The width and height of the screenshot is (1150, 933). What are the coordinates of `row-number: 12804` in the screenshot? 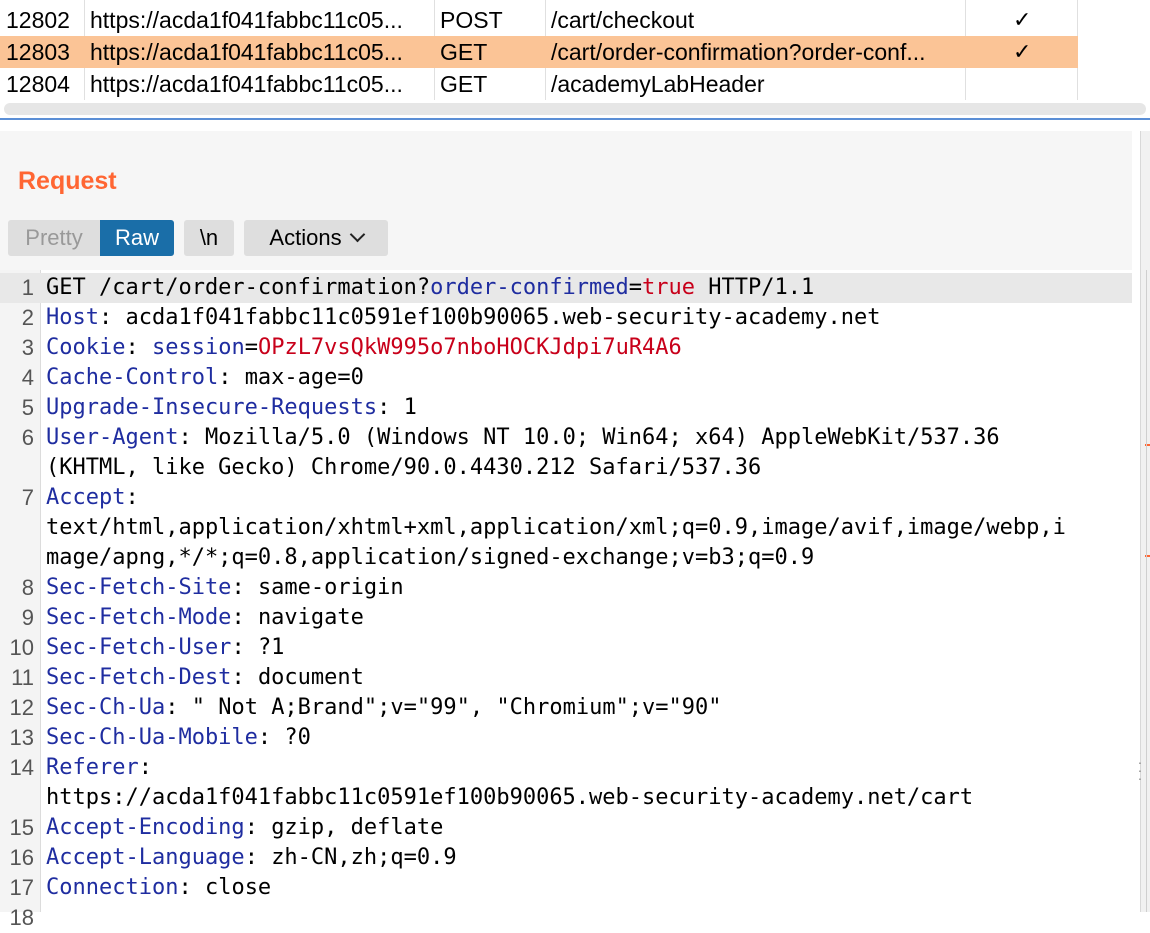 It's located at (38, 84).